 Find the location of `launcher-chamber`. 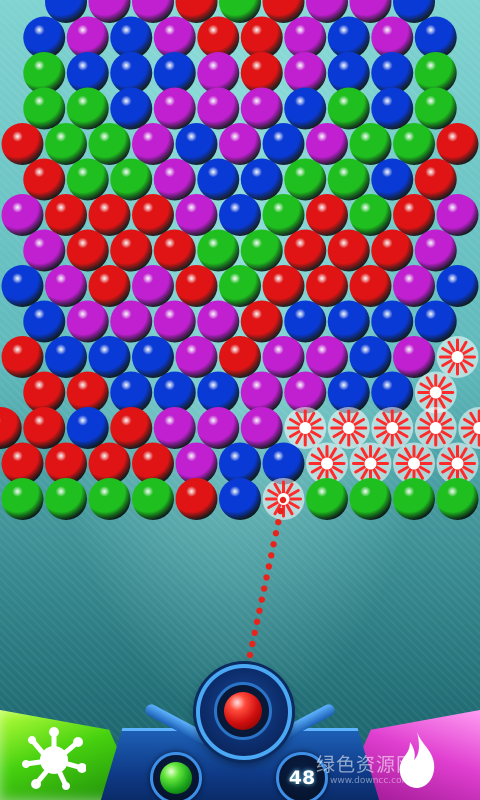

launcher-chamber is located at coordinates (243, 711).